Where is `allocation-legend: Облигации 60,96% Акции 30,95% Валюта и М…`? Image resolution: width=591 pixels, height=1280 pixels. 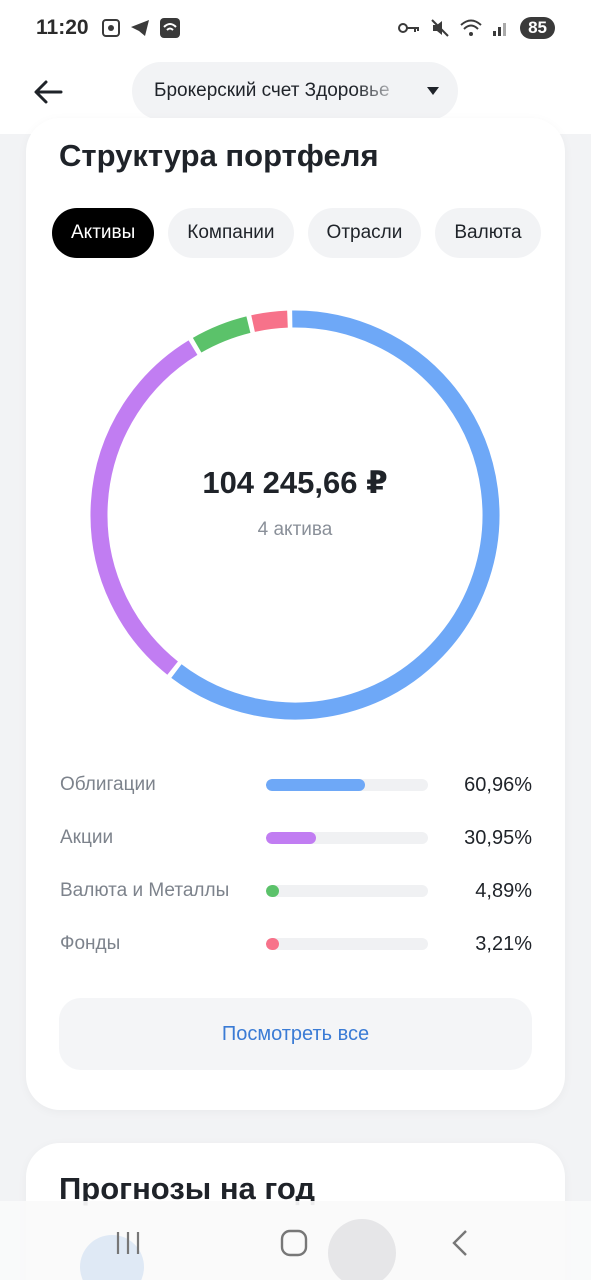 allocation-legend: Облигации 60,96% Акции 30,95% Валюта и М… is located at coordinates (296, 870).